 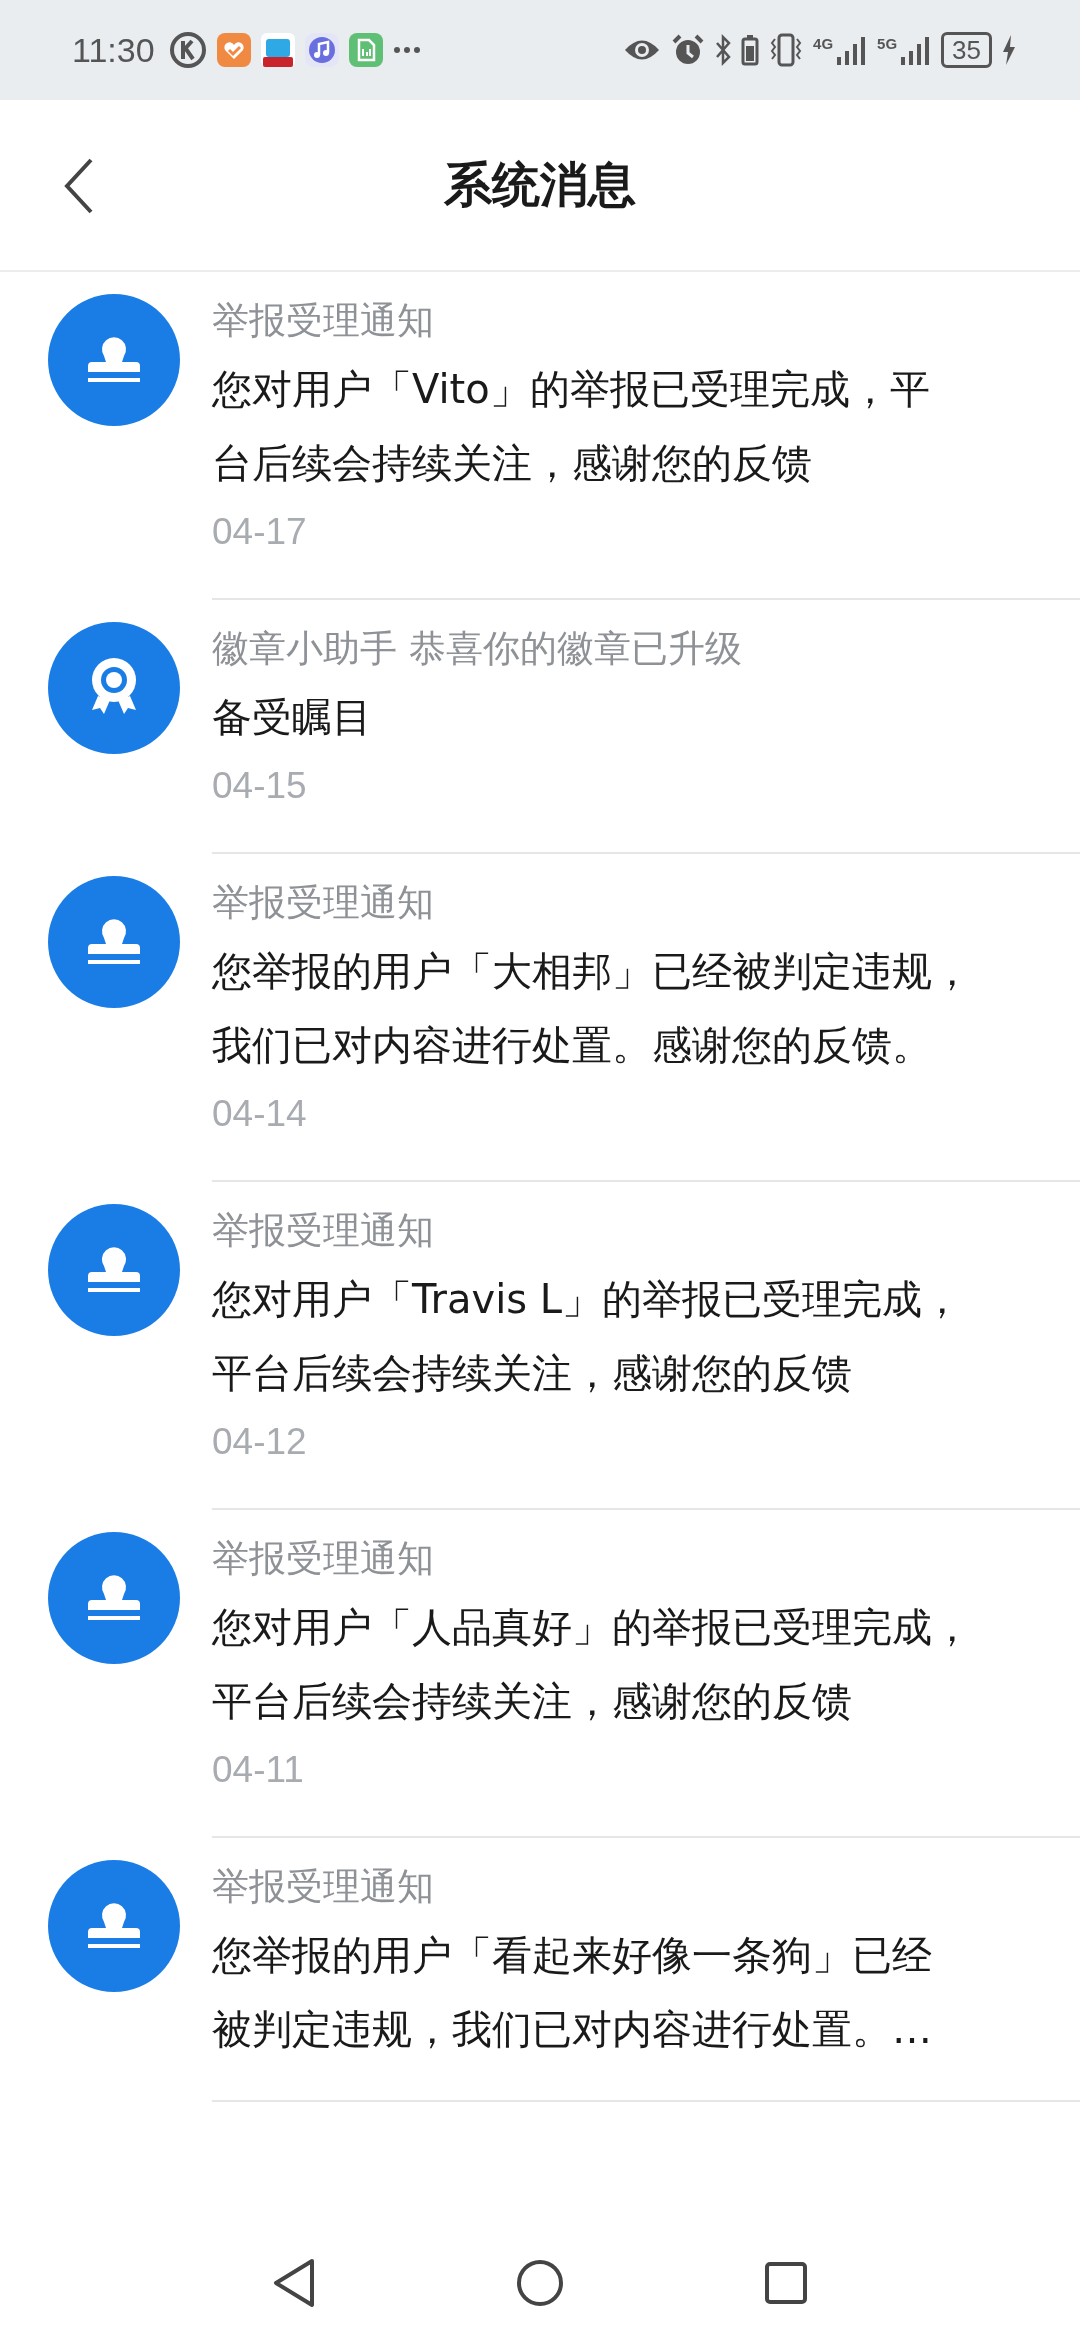 I want to click on award-ribbon-icon, so click(x=114, y=688).